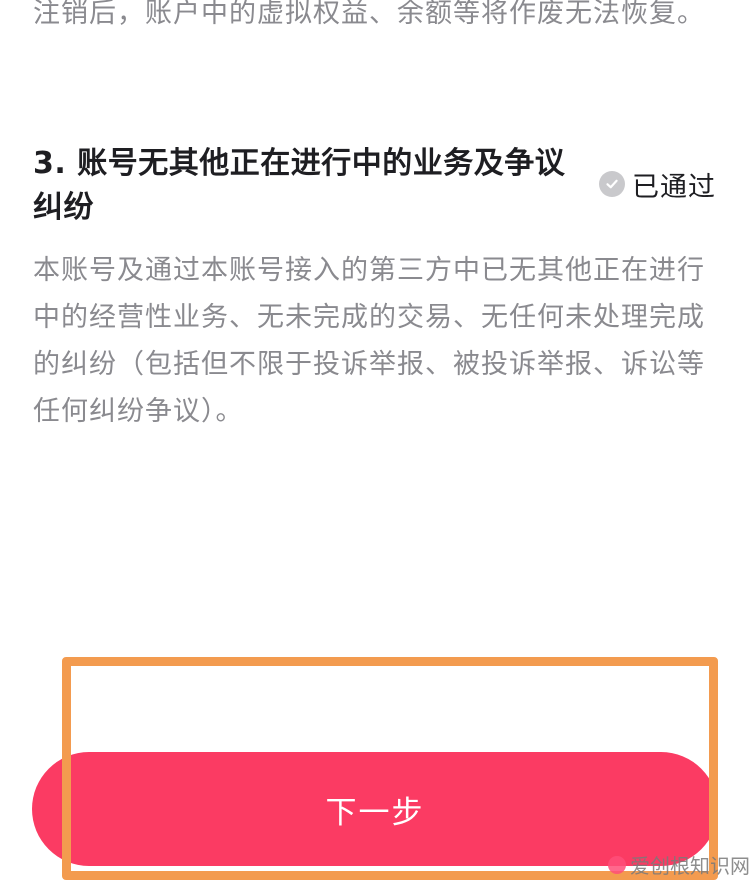 The image size is (750, 883). I want to click on next-step-button: 下一步, so click(375, 809).